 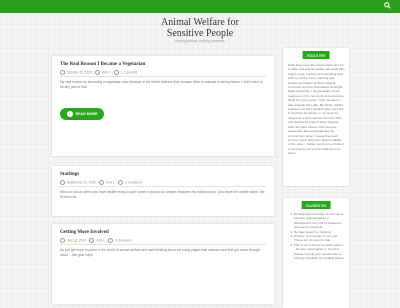 I want to click on post-title: Getting More Involved, so click(x=84, y=232).